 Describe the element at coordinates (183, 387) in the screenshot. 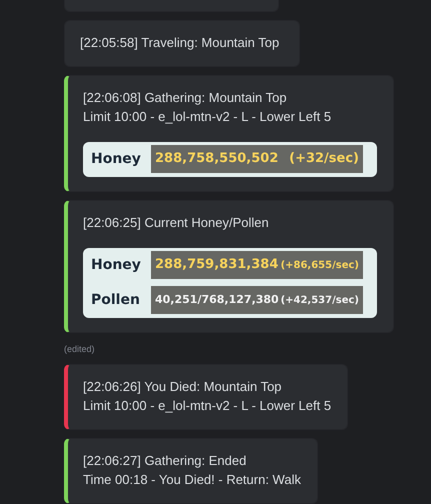

I see `embed-text: [22:06:26] You Died: Mountain Top` at that location.